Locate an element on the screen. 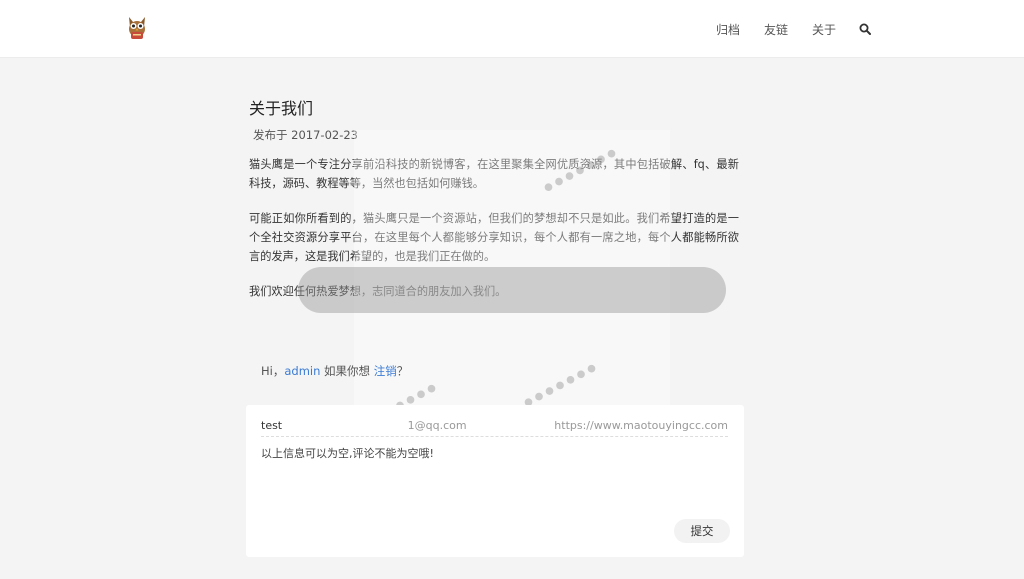 The height and width of the screenshot is (579, 1024). comment-greeting: Hi，admin 如果你想 注销？ is located at coordinates (334, 371).